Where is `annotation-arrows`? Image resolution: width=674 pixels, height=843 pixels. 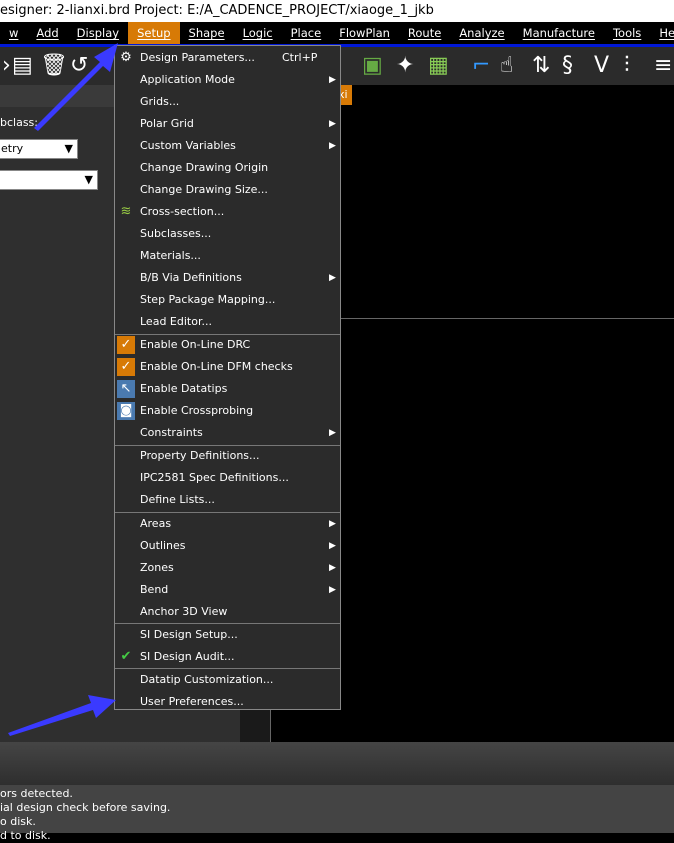 annotation-arrows is located at coordinates (63, 389).